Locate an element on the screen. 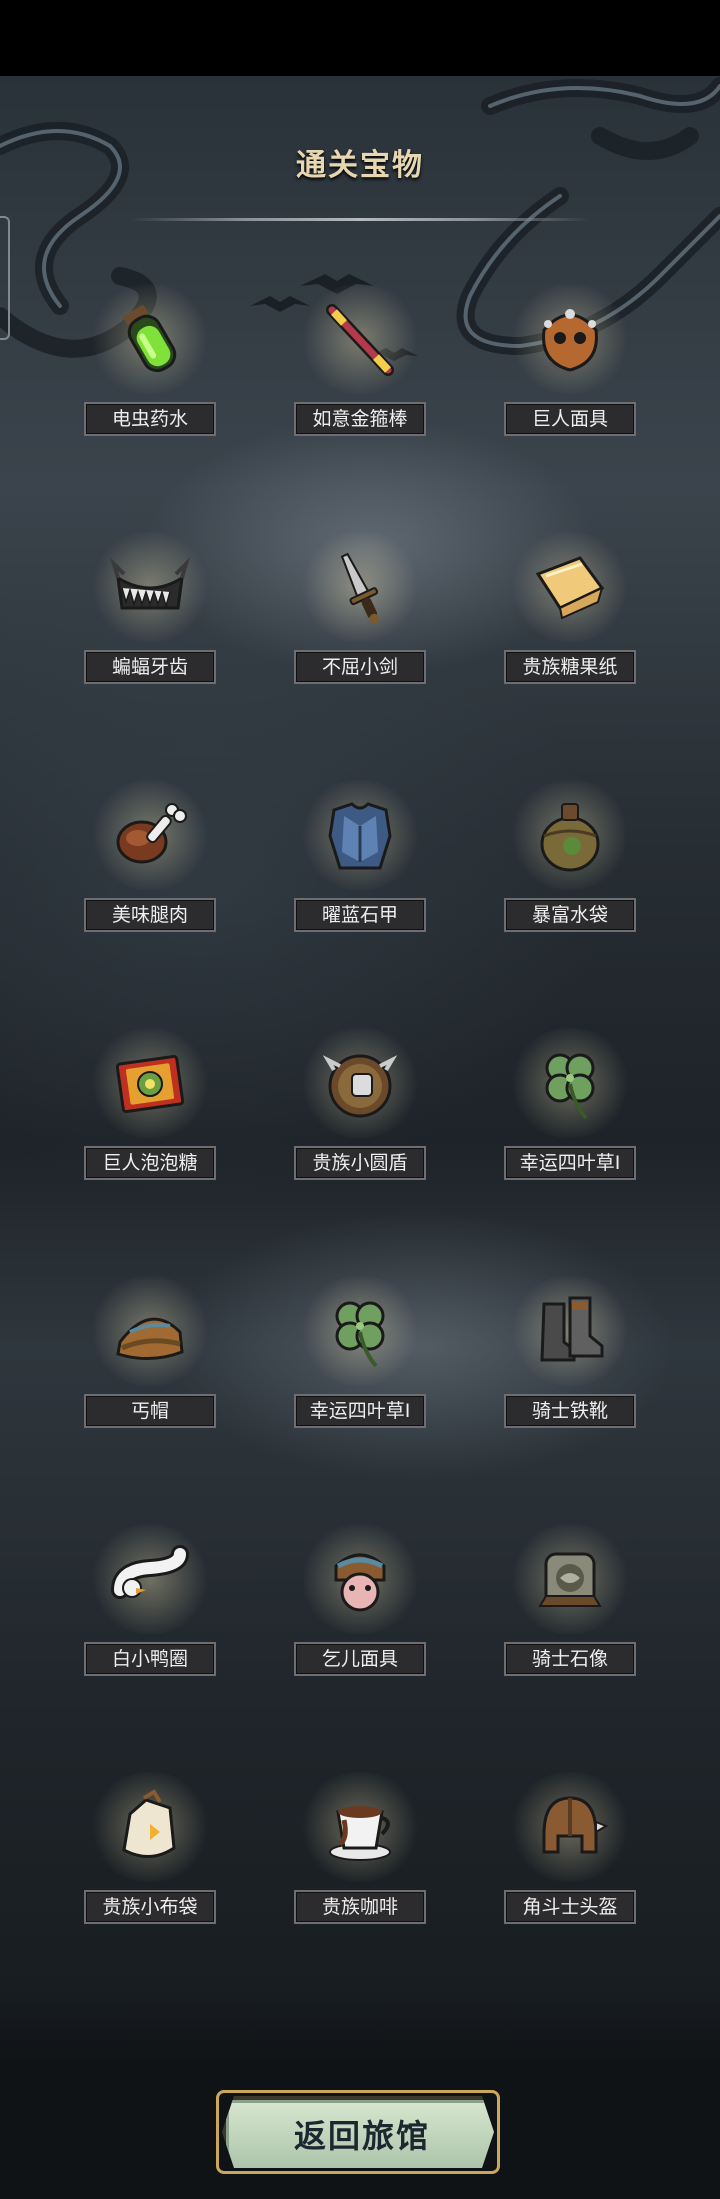 The height and width of the screenshot is (2199, 720). side-drawer-handle is located at coordinates (5, 278).